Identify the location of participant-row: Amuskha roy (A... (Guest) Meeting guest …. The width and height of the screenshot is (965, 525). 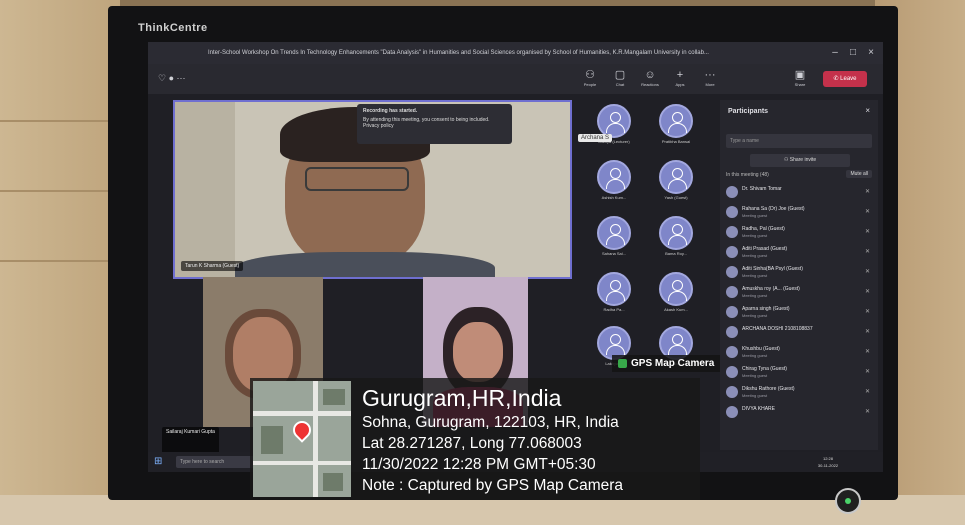
(799, 293).